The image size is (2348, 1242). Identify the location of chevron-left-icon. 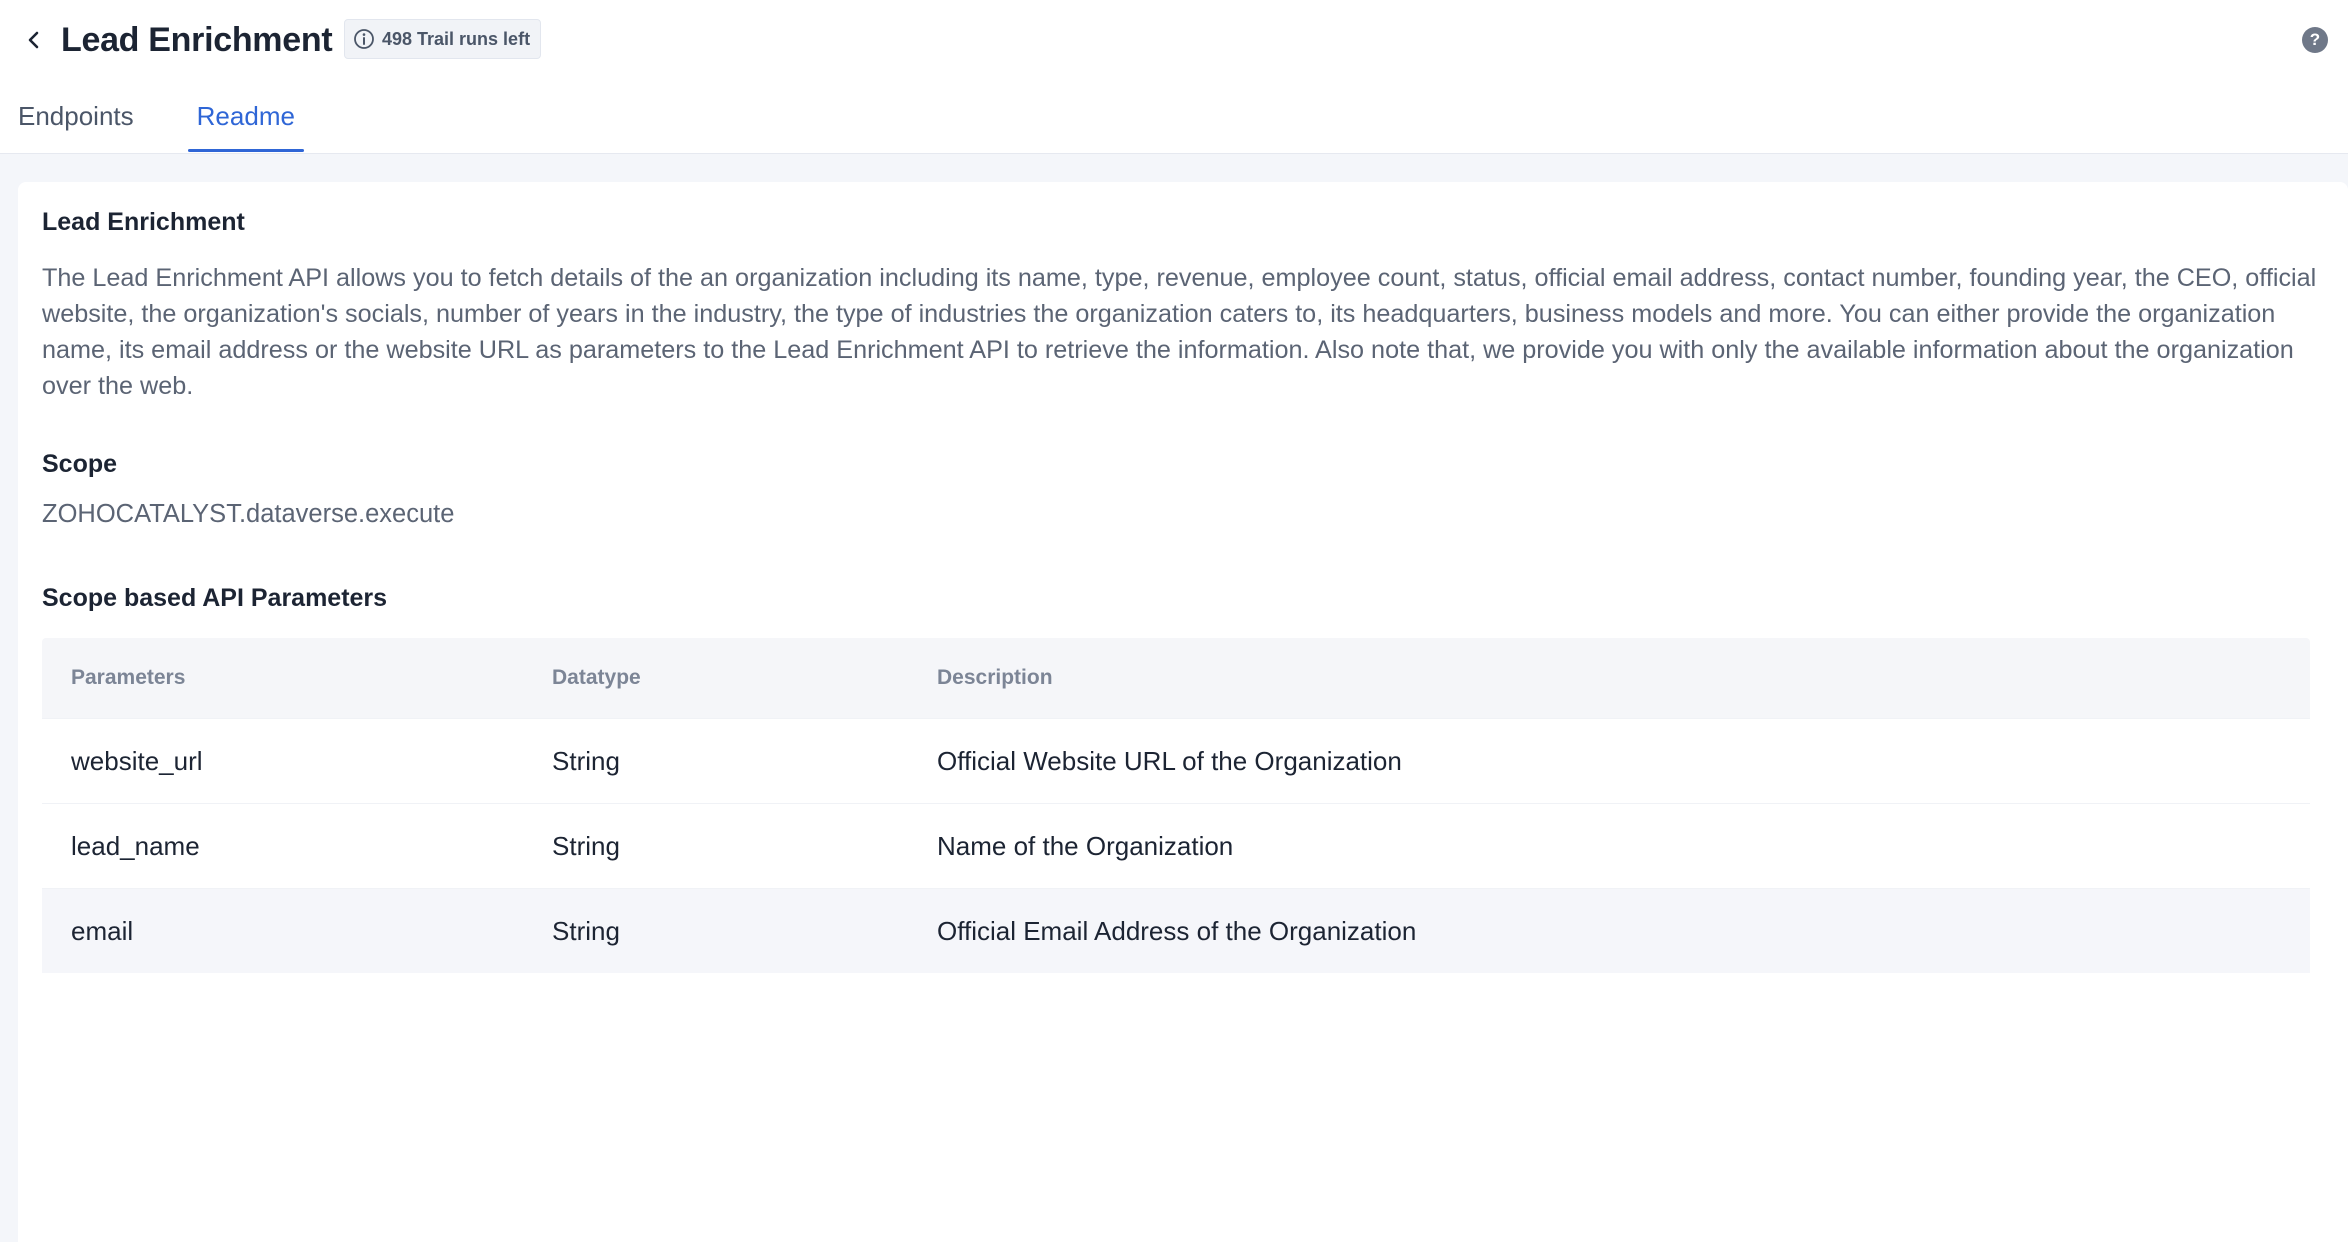
(33, 40).